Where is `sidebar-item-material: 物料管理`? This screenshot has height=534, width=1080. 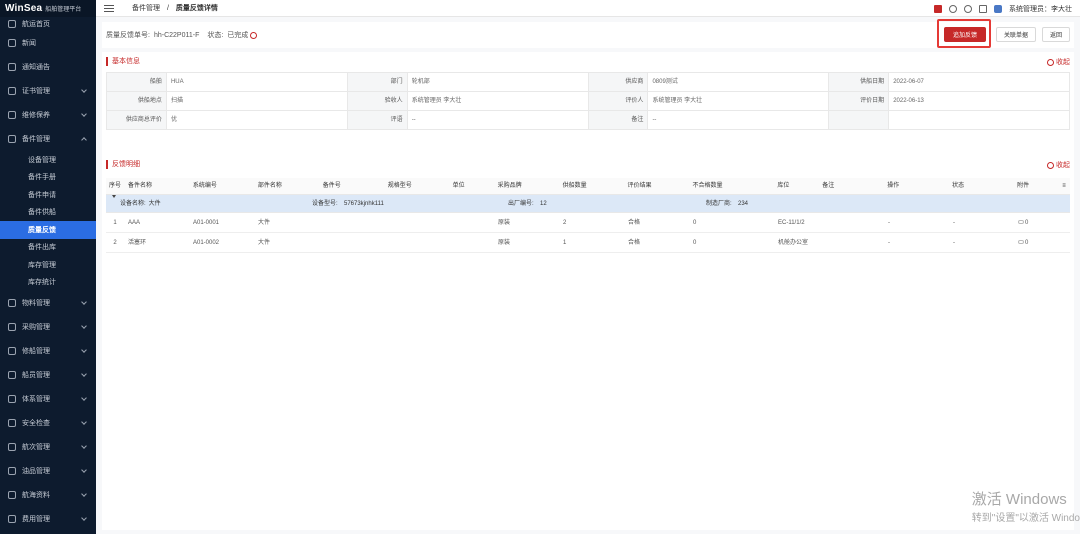
sidebar-item-material: 物料管理 is located at coordinates (48, 303).